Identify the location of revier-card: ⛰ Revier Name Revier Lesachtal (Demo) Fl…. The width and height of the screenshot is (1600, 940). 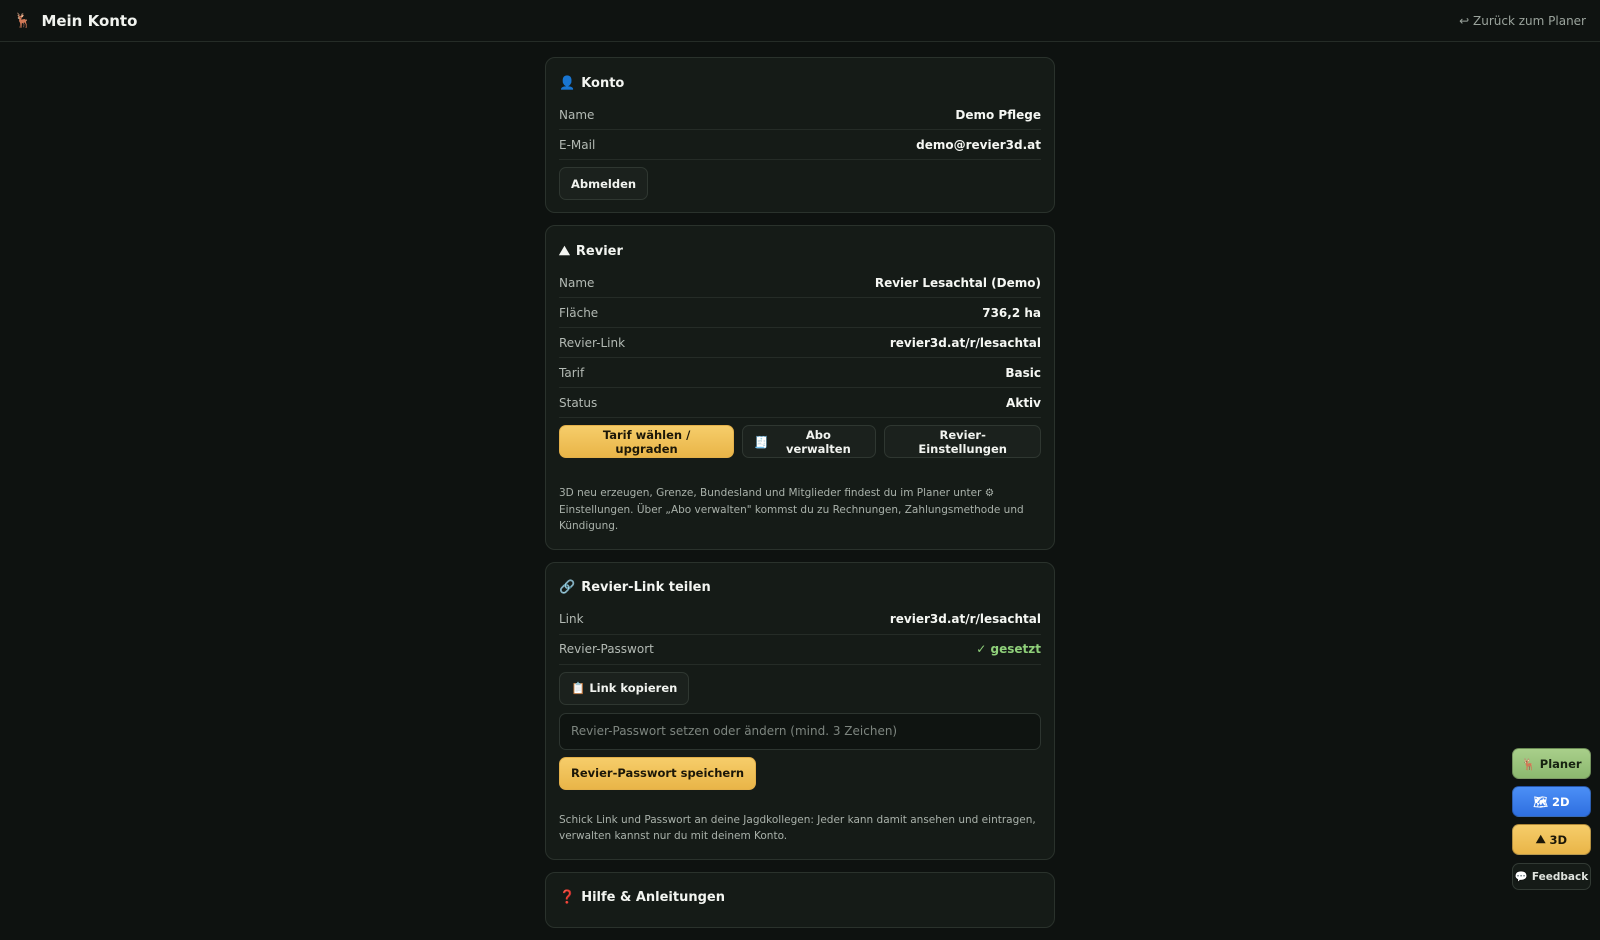
(800, 387).